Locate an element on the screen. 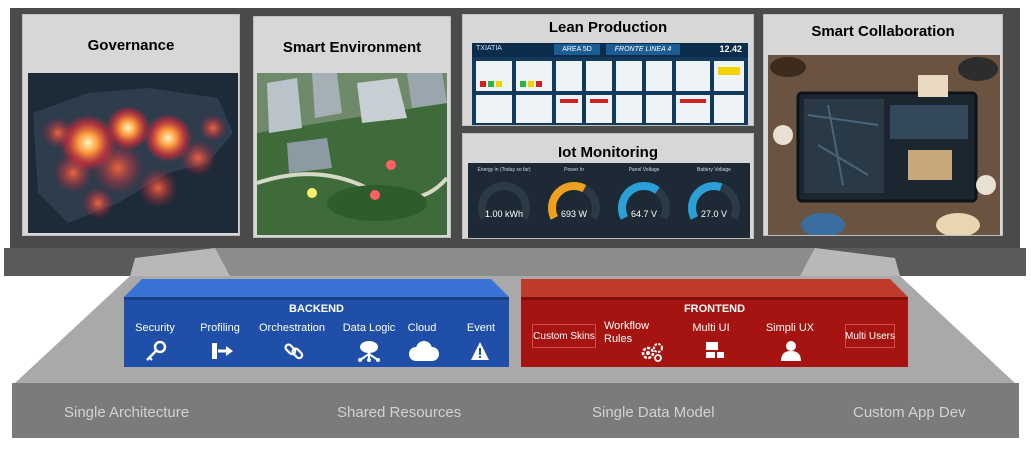 This screenshot has width=1031, height=459. dashboard-header-bar: TXIATIA AREA 5D FRONTE LINEA 4 12.42 is located at coordinates (610, 50).